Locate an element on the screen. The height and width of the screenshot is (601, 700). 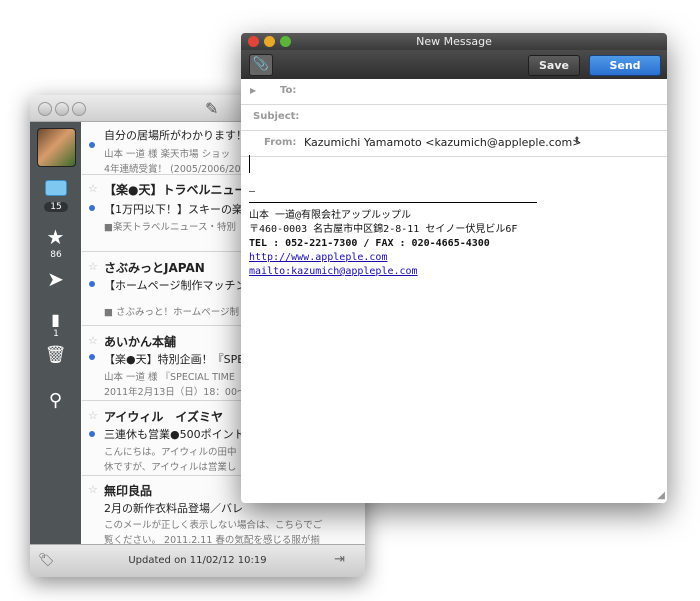
close-button is located at coordinates (45, 109).